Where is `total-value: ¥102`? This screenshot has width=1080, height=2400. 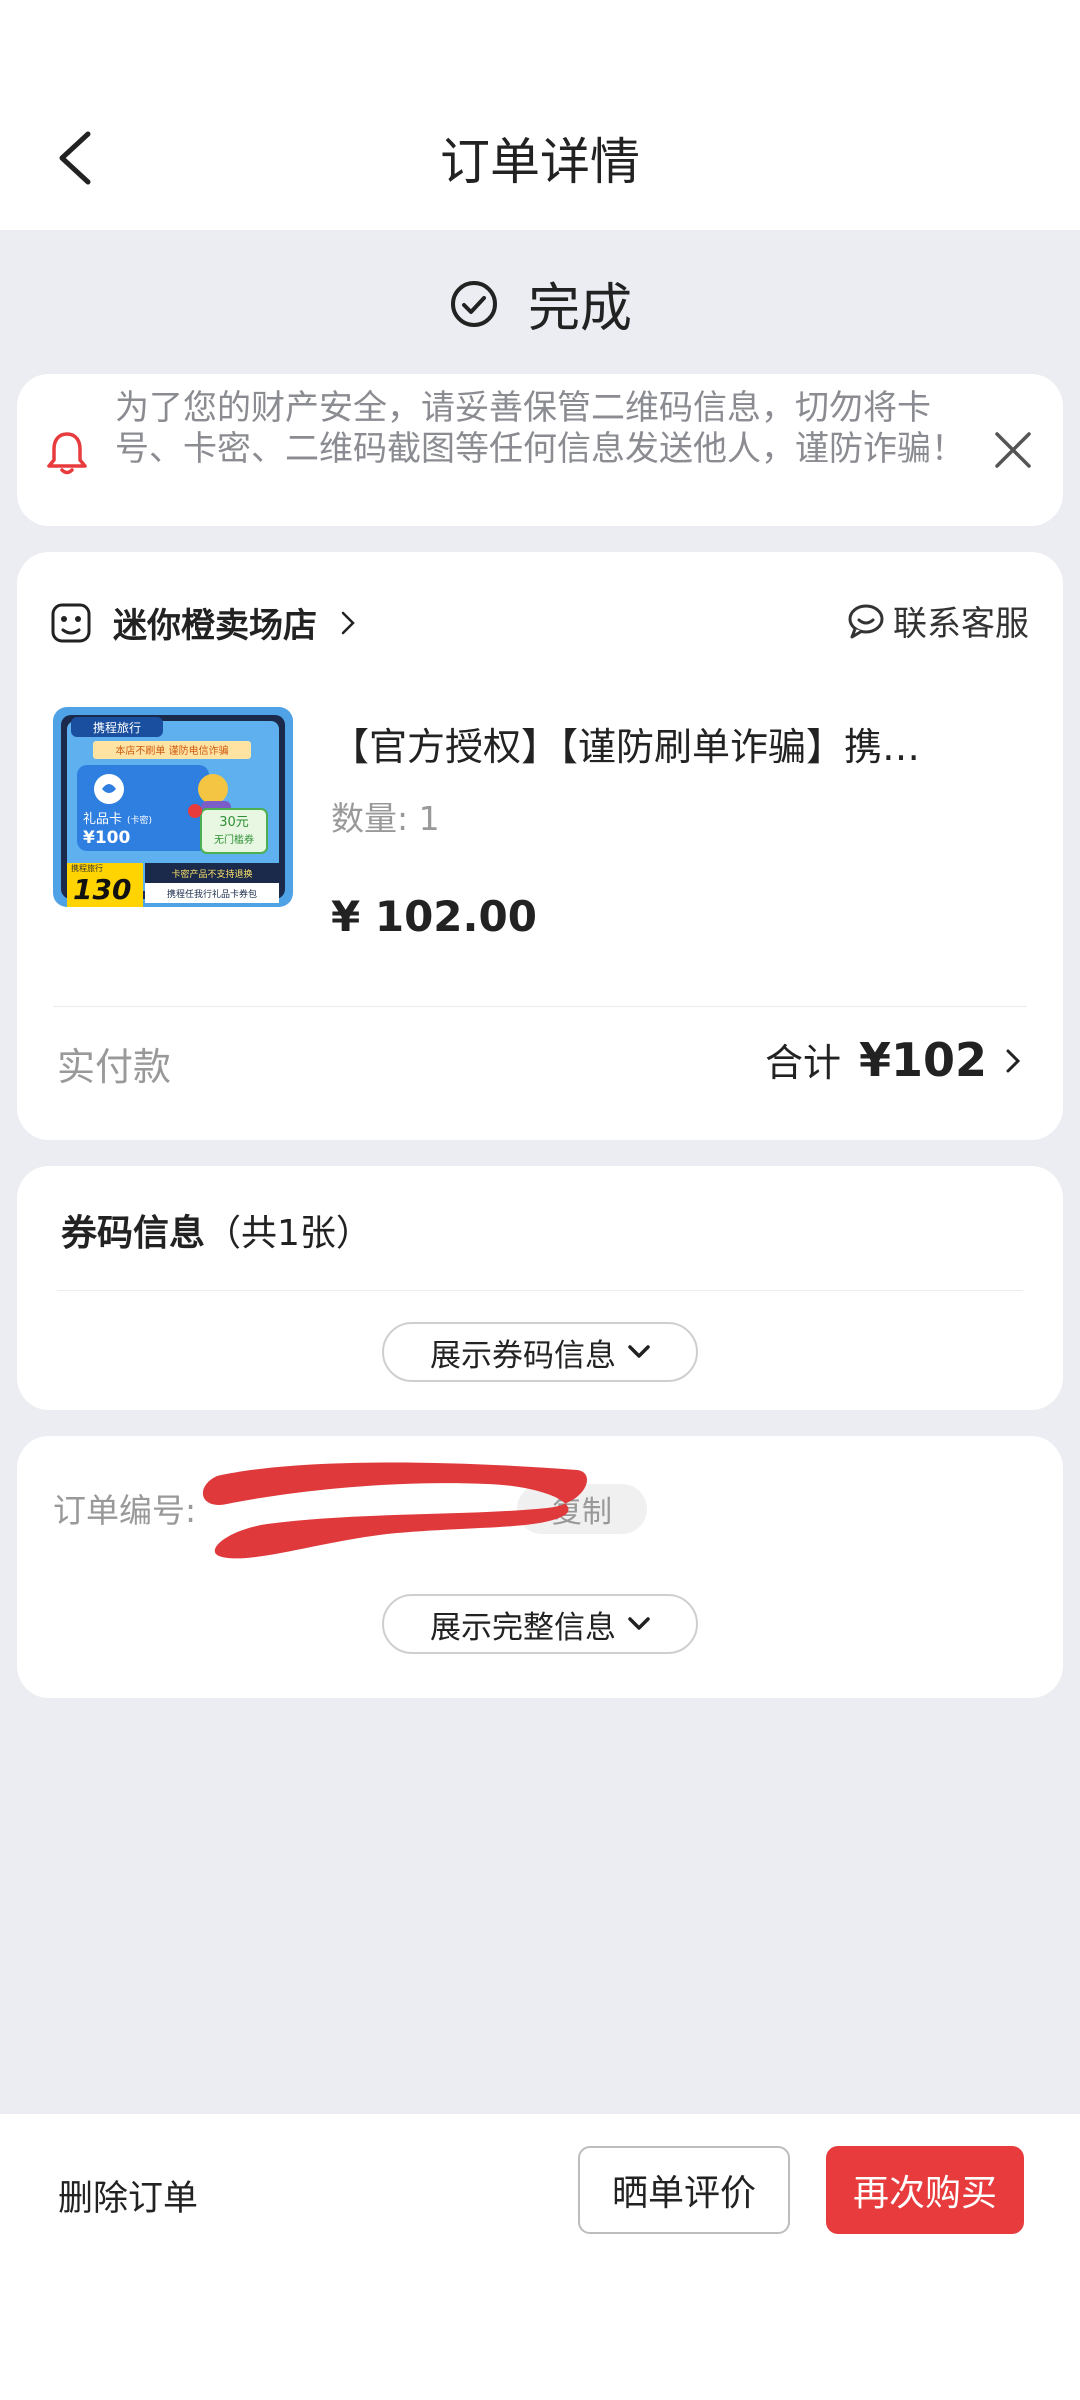
total-value: ¥102 is located at coordinates (922, 1060).